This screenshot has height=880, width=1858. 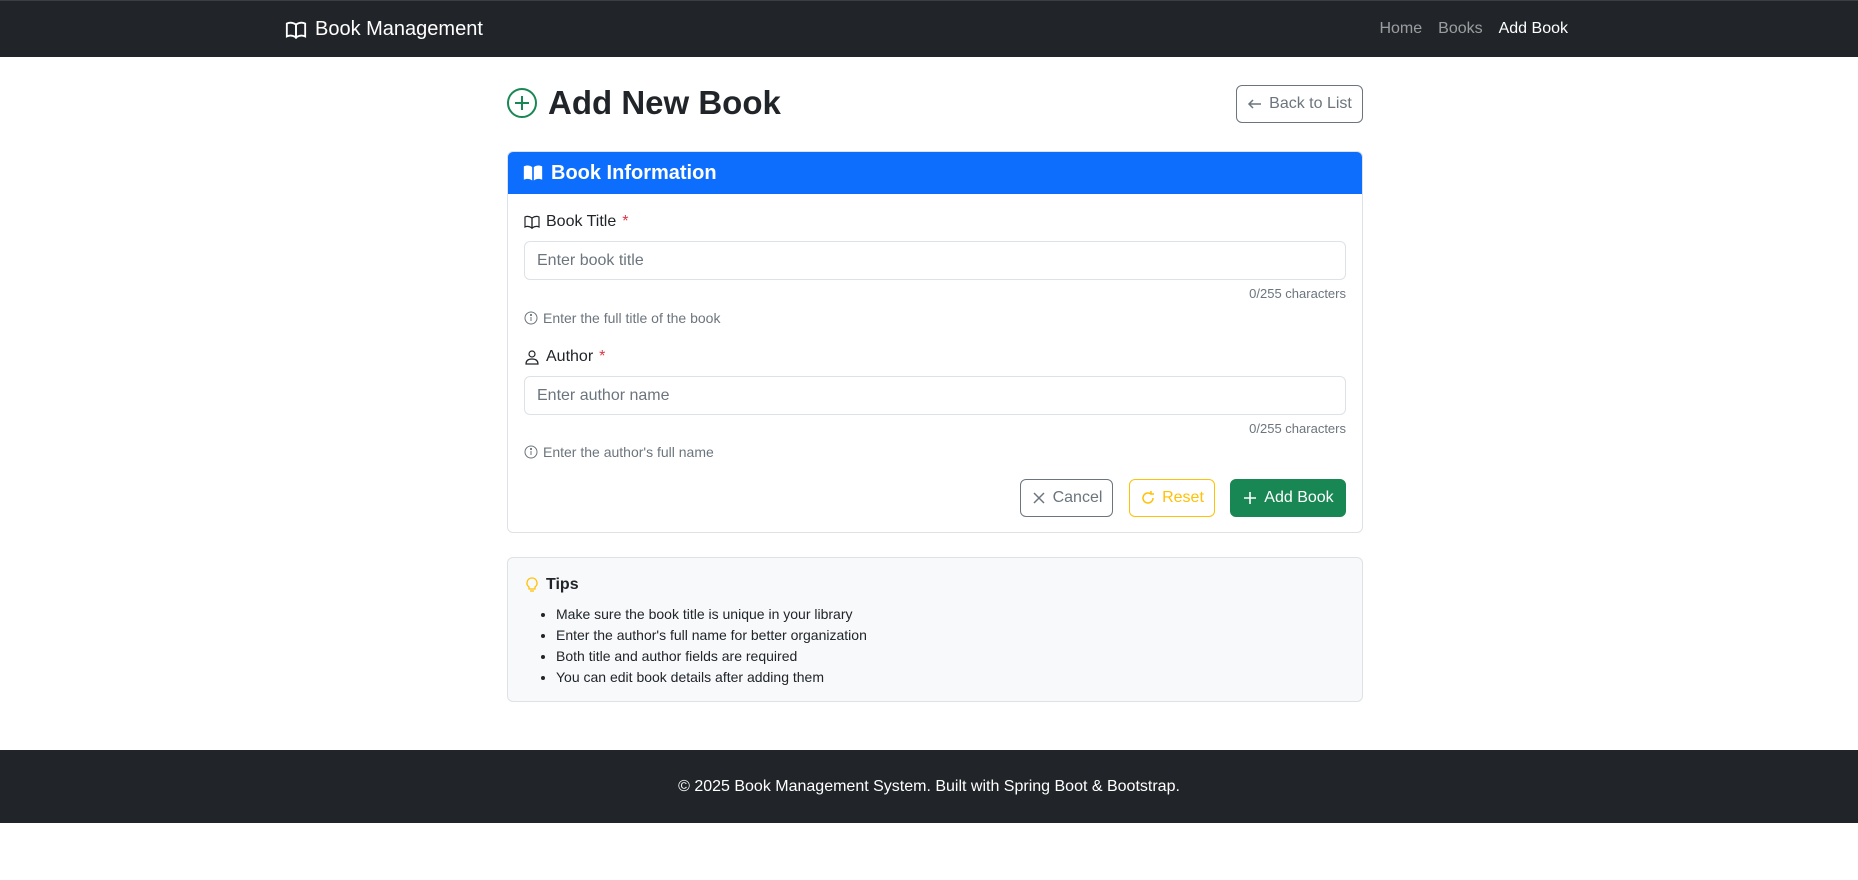 I want to click on cancel-label: Cancel, so click(x=1077, y=497).